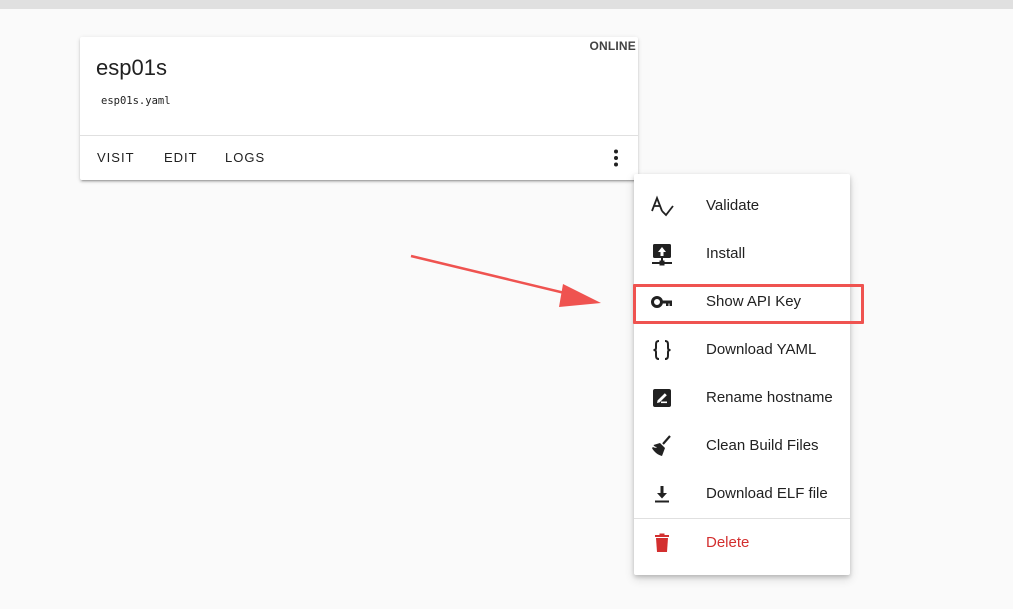 This screenshot has width=1013, height=609. Describe the element at coordinates (728, 542) in the screenshot. I see `menu-item-label: Delete` at that location.